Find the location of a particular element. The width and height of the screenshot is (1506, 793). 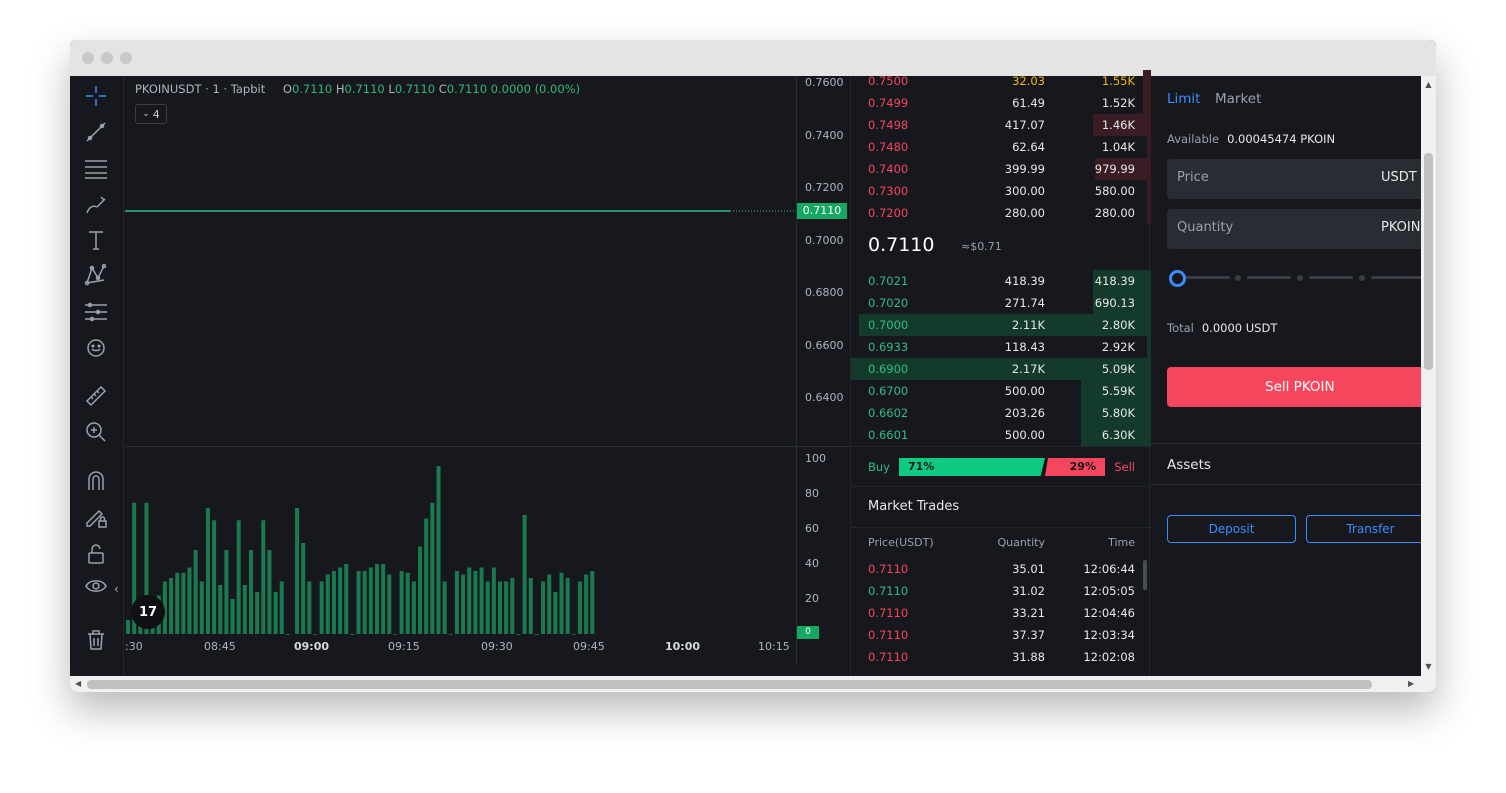

order-book-row: 0.7500 32.03 1.55K is located at coordinates (1001, 81).